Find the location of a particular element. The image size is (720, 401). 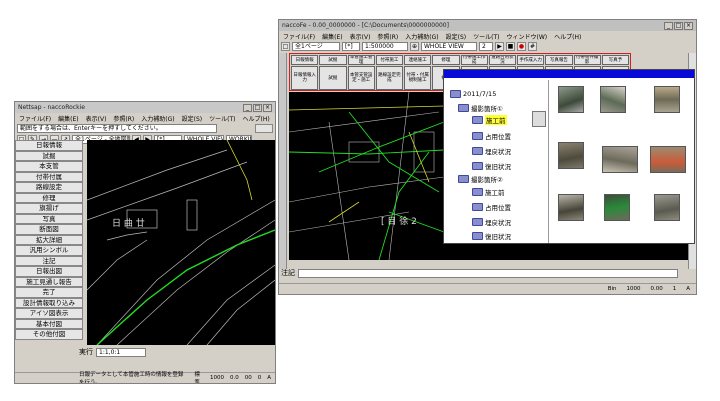

view-select: WHOLE VIEW is located at coordinates (449, 46).